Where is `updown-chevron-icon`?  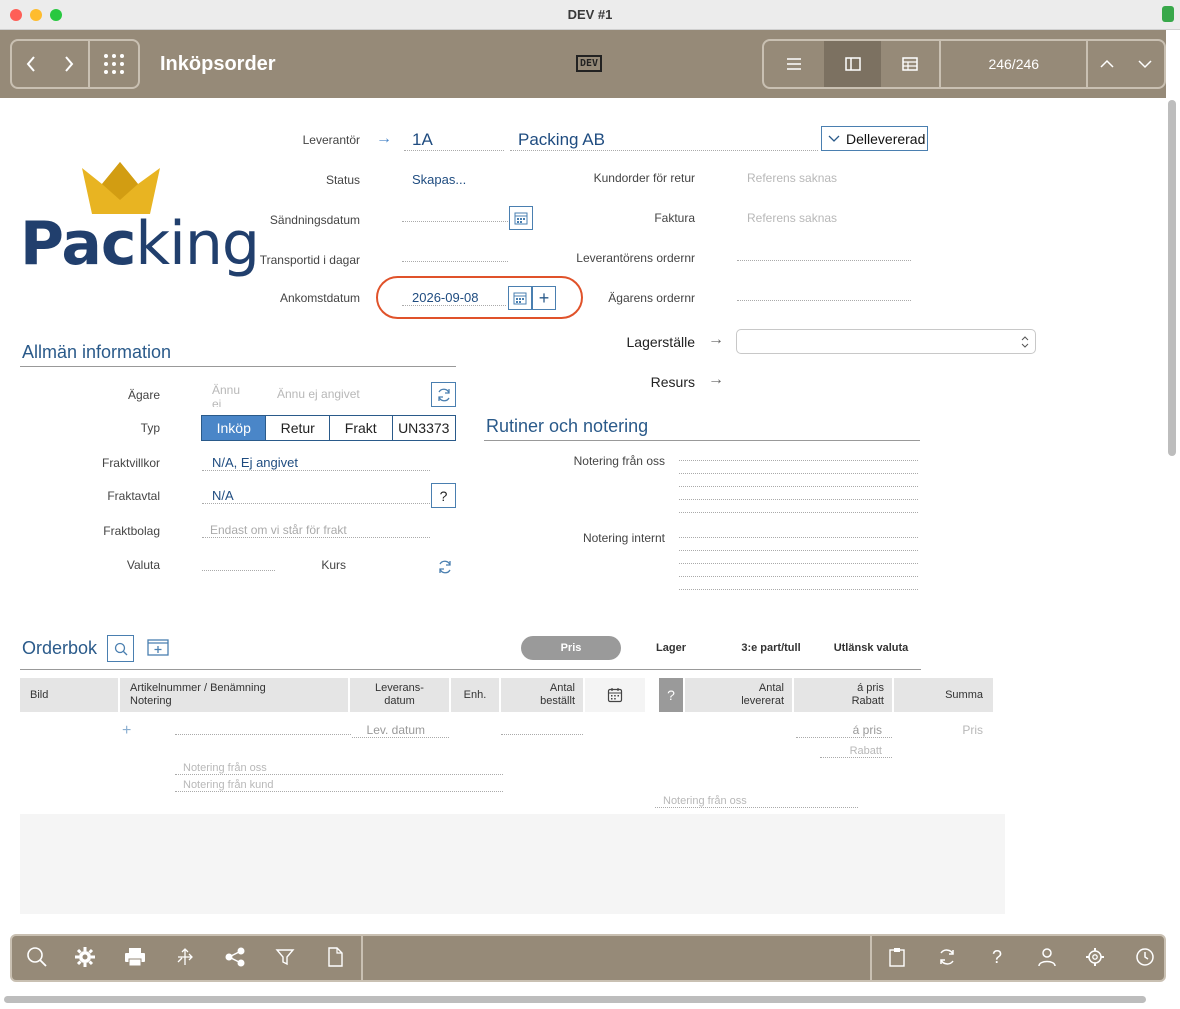 updown-chevron-icon is located at coordinates (1025, 341).